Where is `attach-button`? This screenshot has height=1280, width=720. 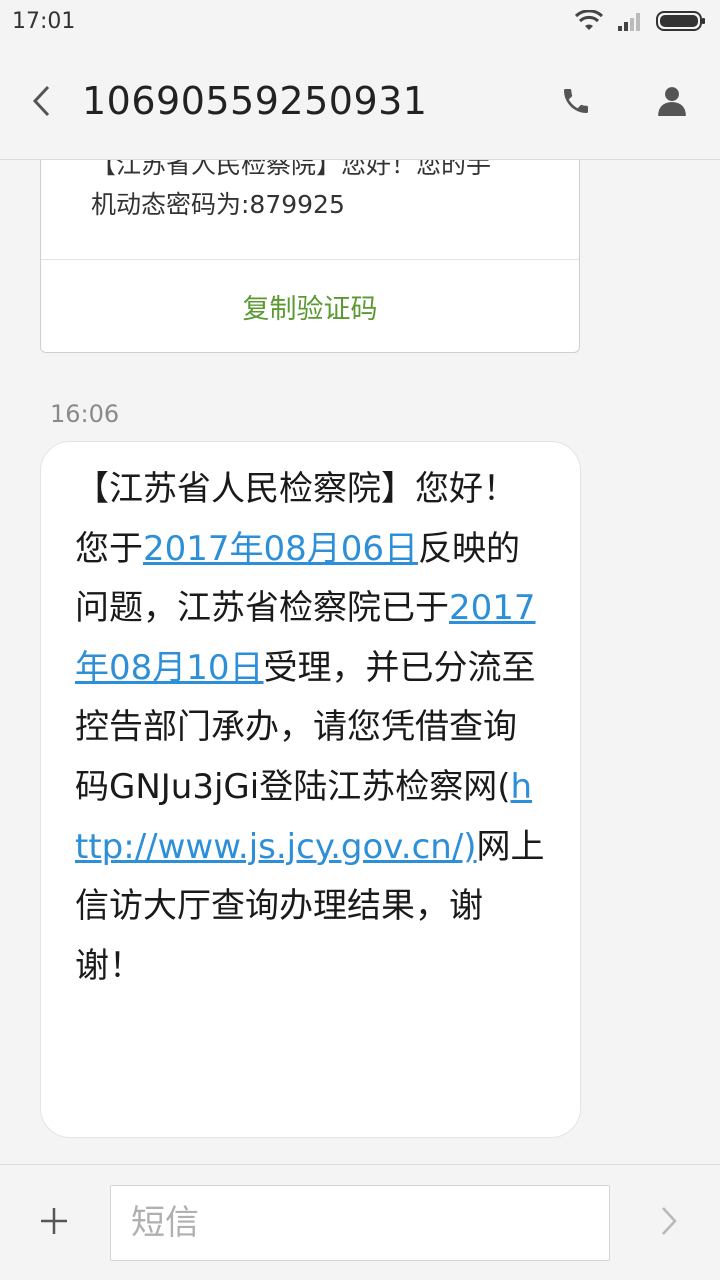 attach-button is located at coordinates (54, 1221).